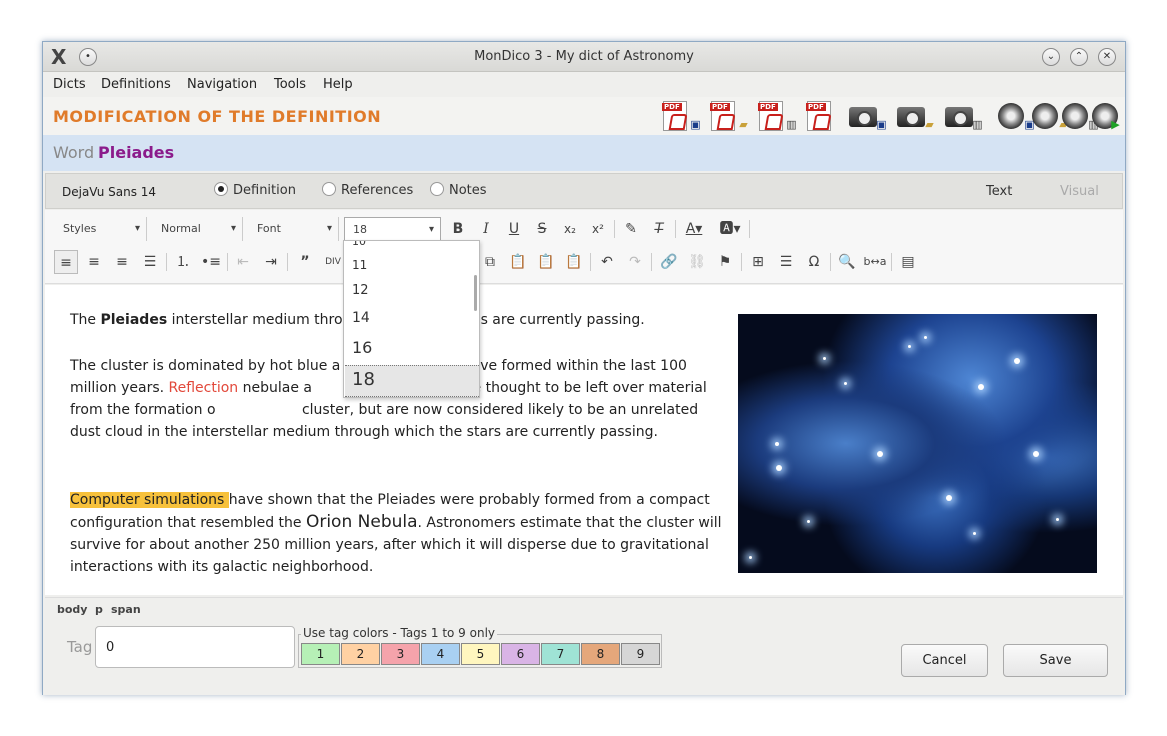  What do you see at coordinates (570, 229) in the screenshot?
I see `subscript-icon: x₂` at bounding box center [570, 229].